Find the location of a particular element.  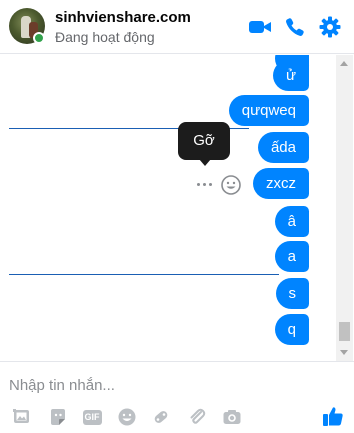

camera-icon is located at coordinates (232, 417).